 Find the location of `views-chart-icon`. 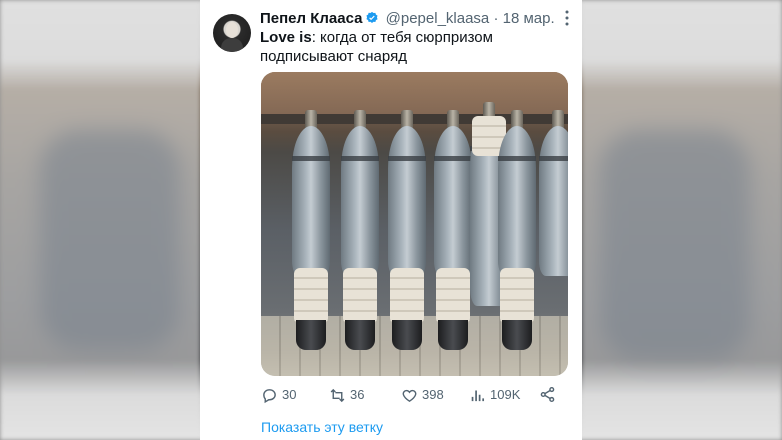

views-chart-icon is located at coordinates (478, 395).